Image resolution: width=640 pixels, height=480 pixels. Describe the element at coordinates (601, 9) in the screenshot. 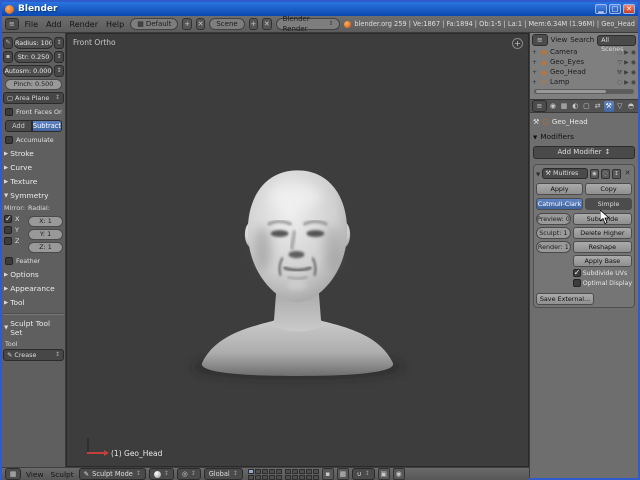

I see `minimize-button: ▁` at that location.